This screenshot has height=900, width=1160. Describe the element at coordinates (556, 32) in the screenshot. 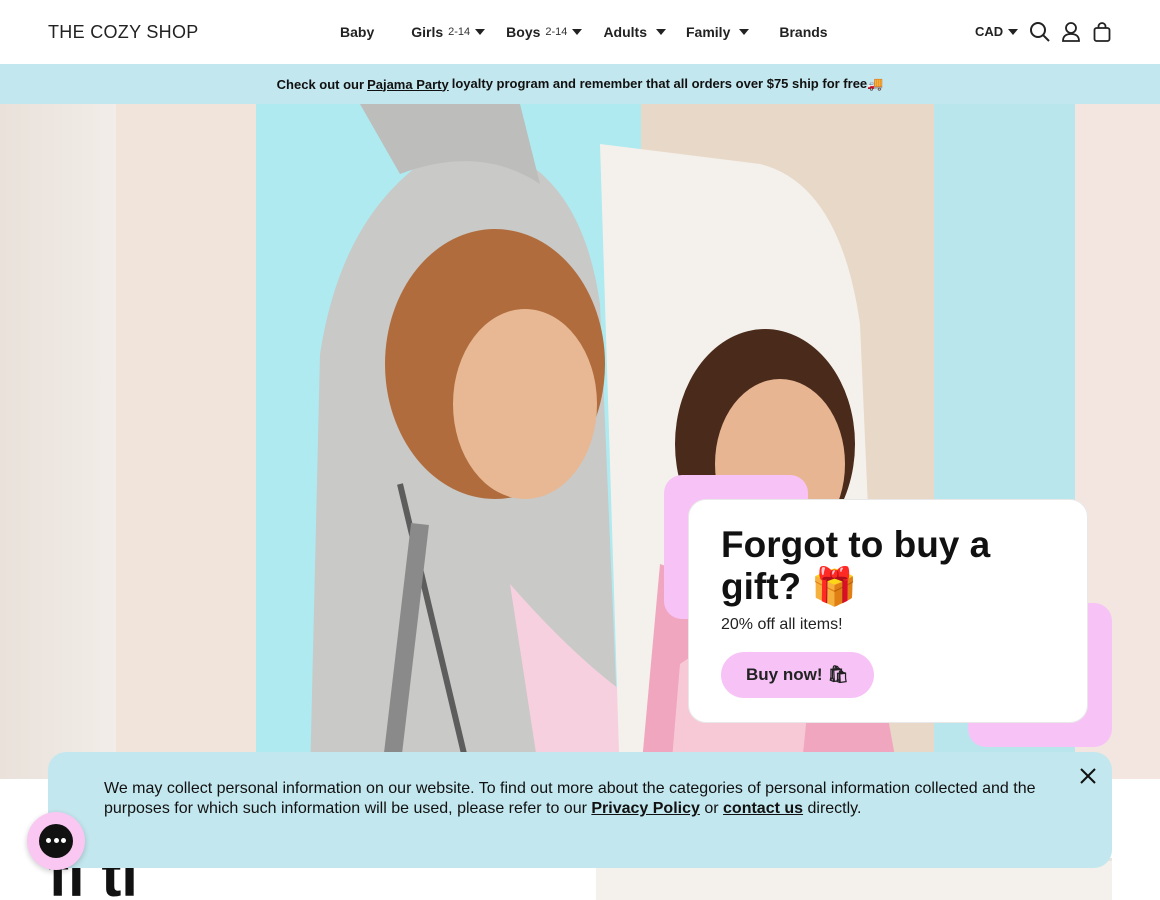

I see `nav-boys-age: 2-14` at that location.